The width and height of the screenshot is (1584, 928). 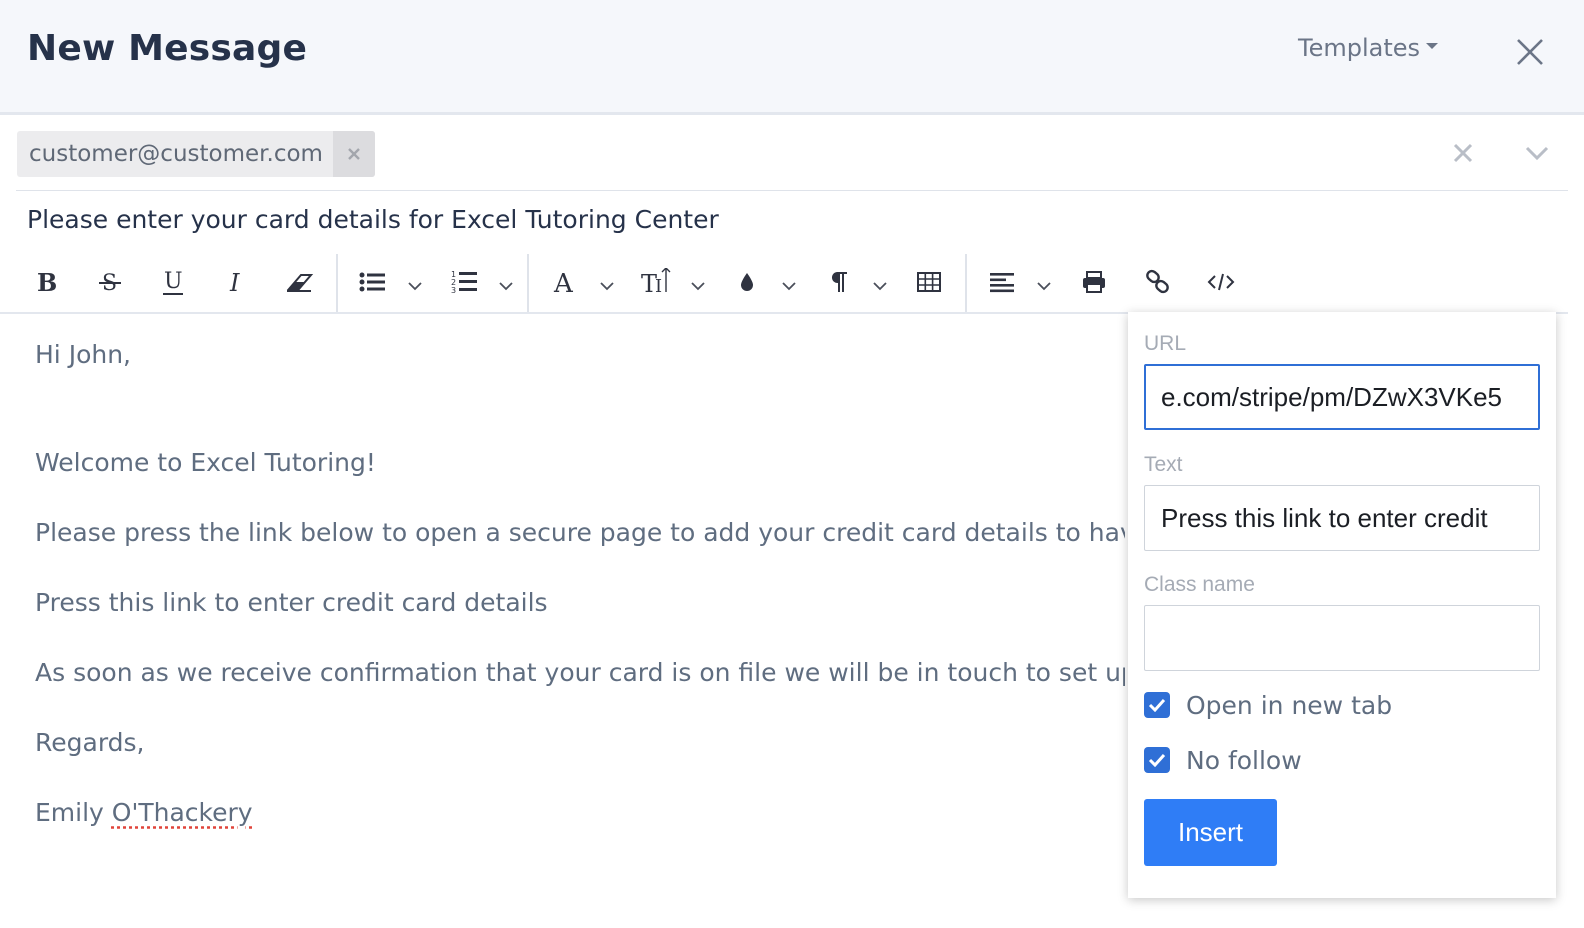 What do you see at coordinates (1359, 48) in the screenshot?
I see `templates-label: Templates` at bounding box center [1359, 48].